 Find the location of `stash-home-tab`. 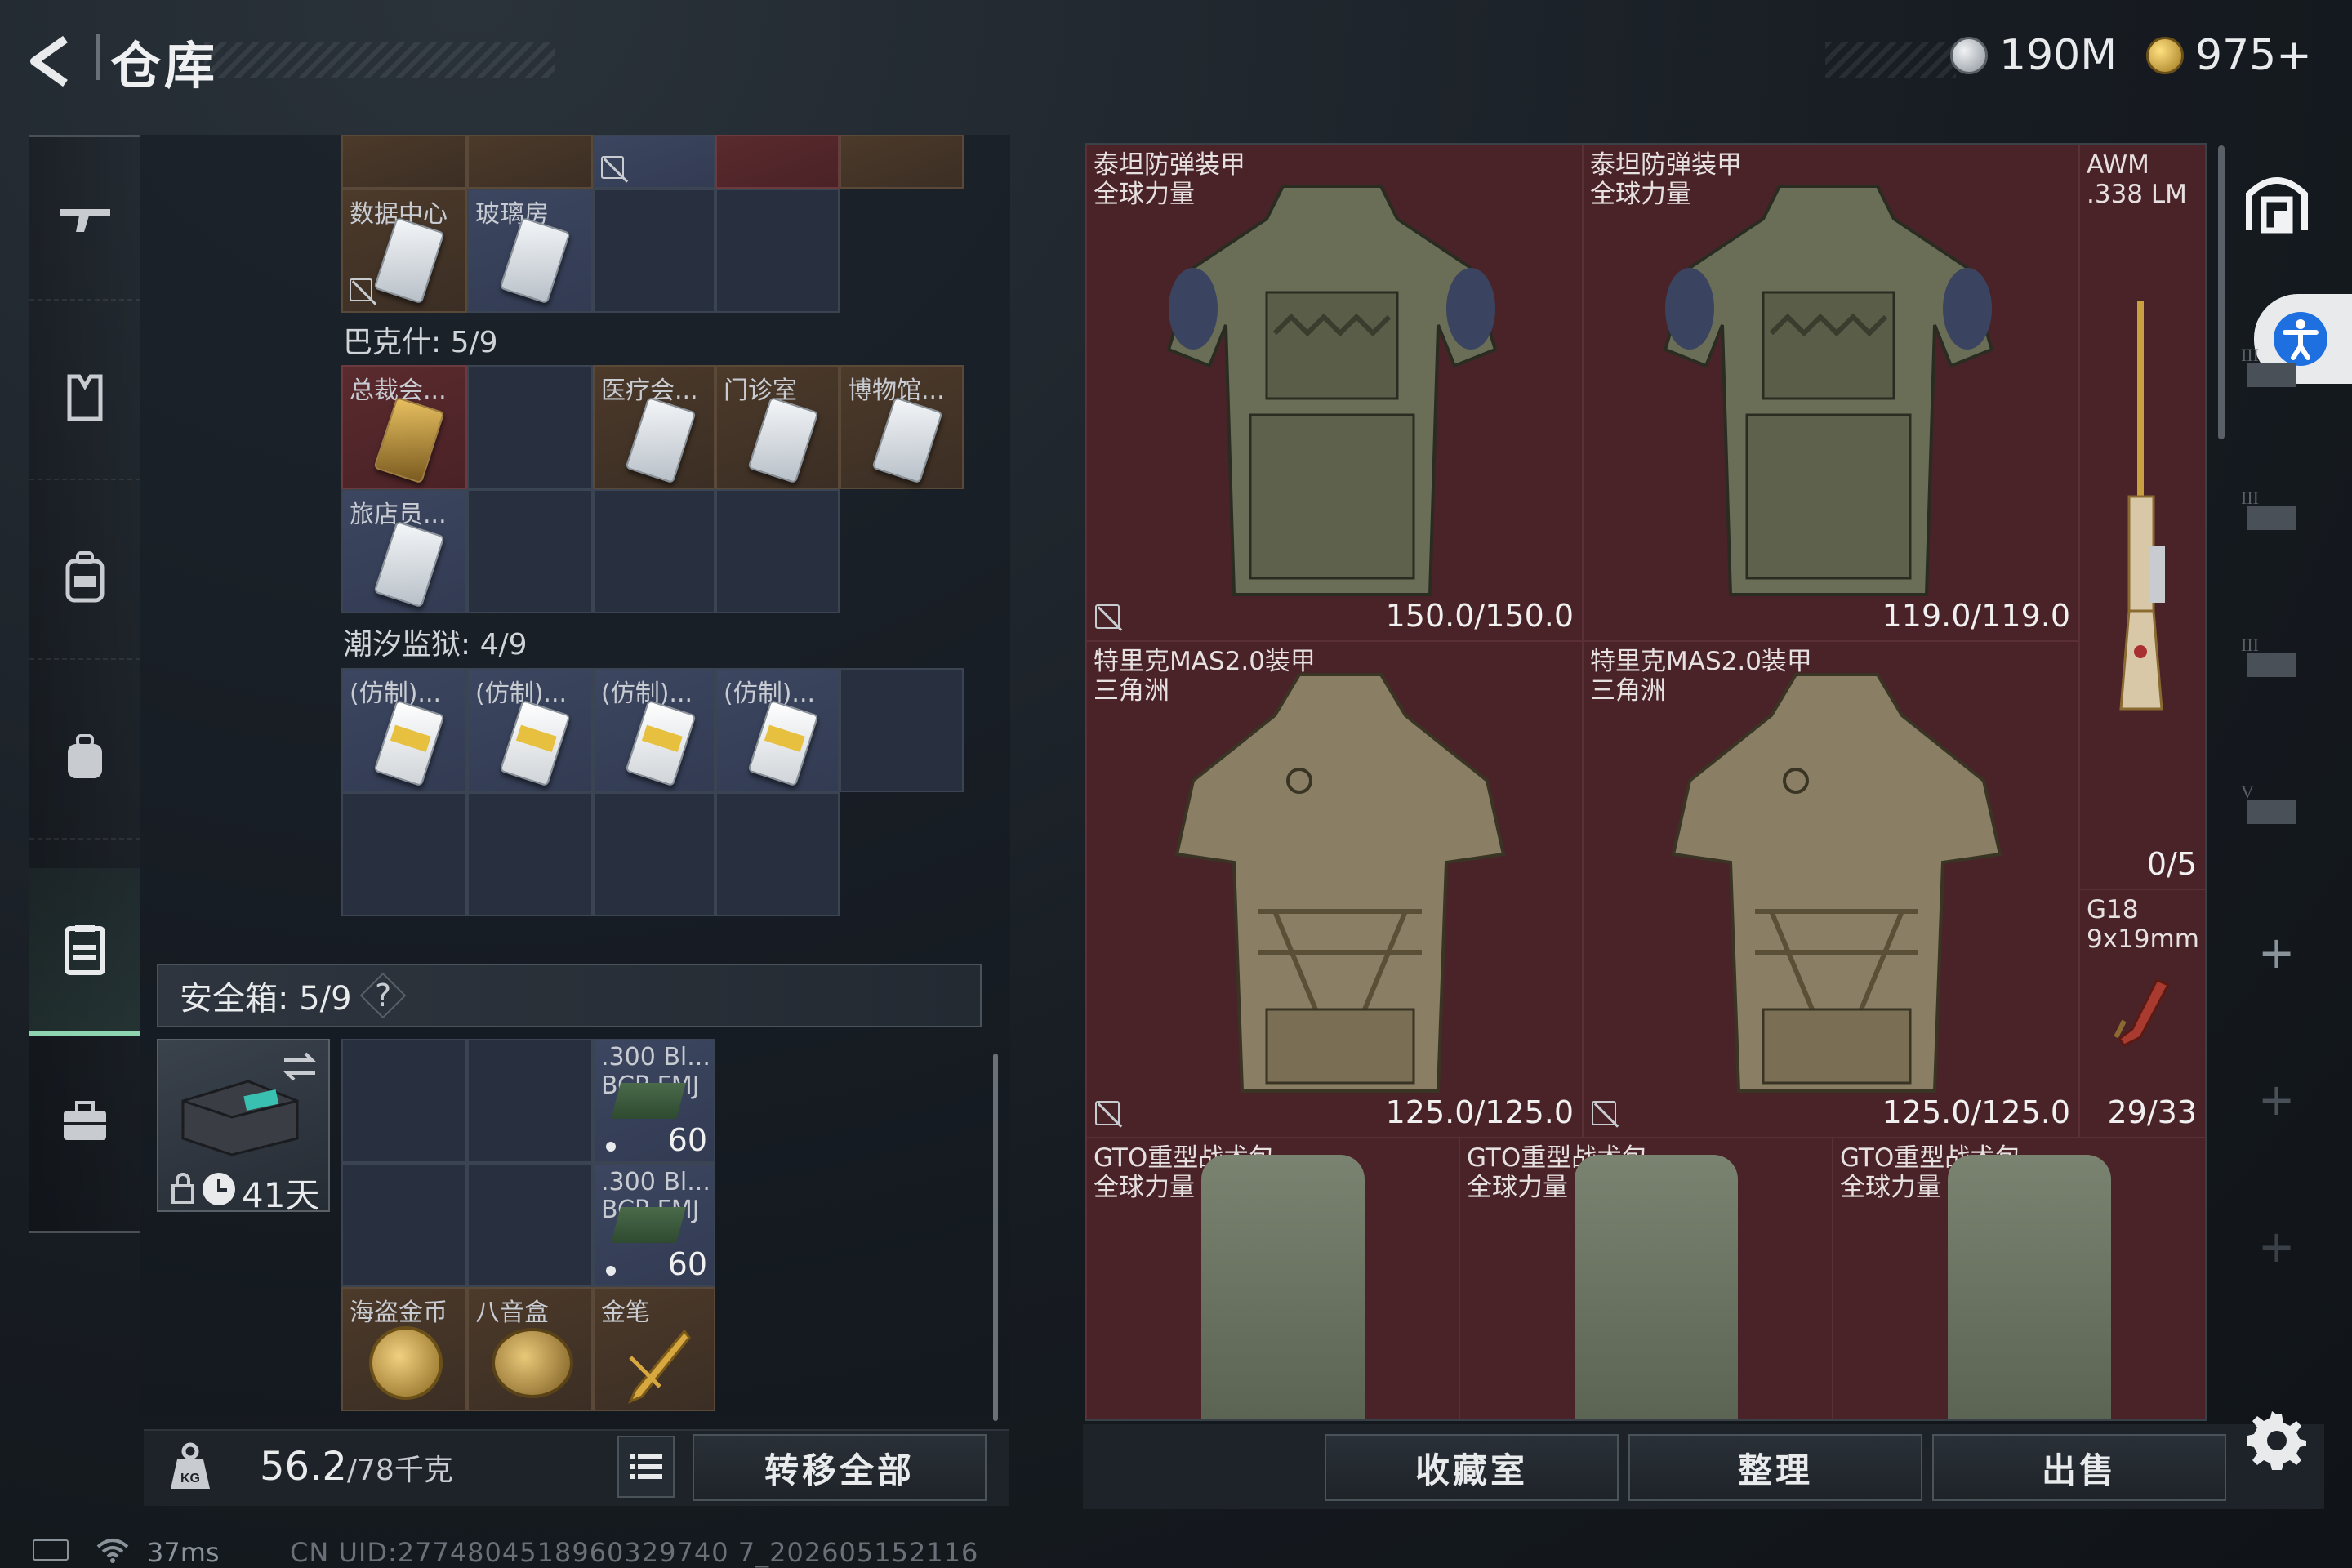

stash-home-tab is located at coordinates (2277, 202).